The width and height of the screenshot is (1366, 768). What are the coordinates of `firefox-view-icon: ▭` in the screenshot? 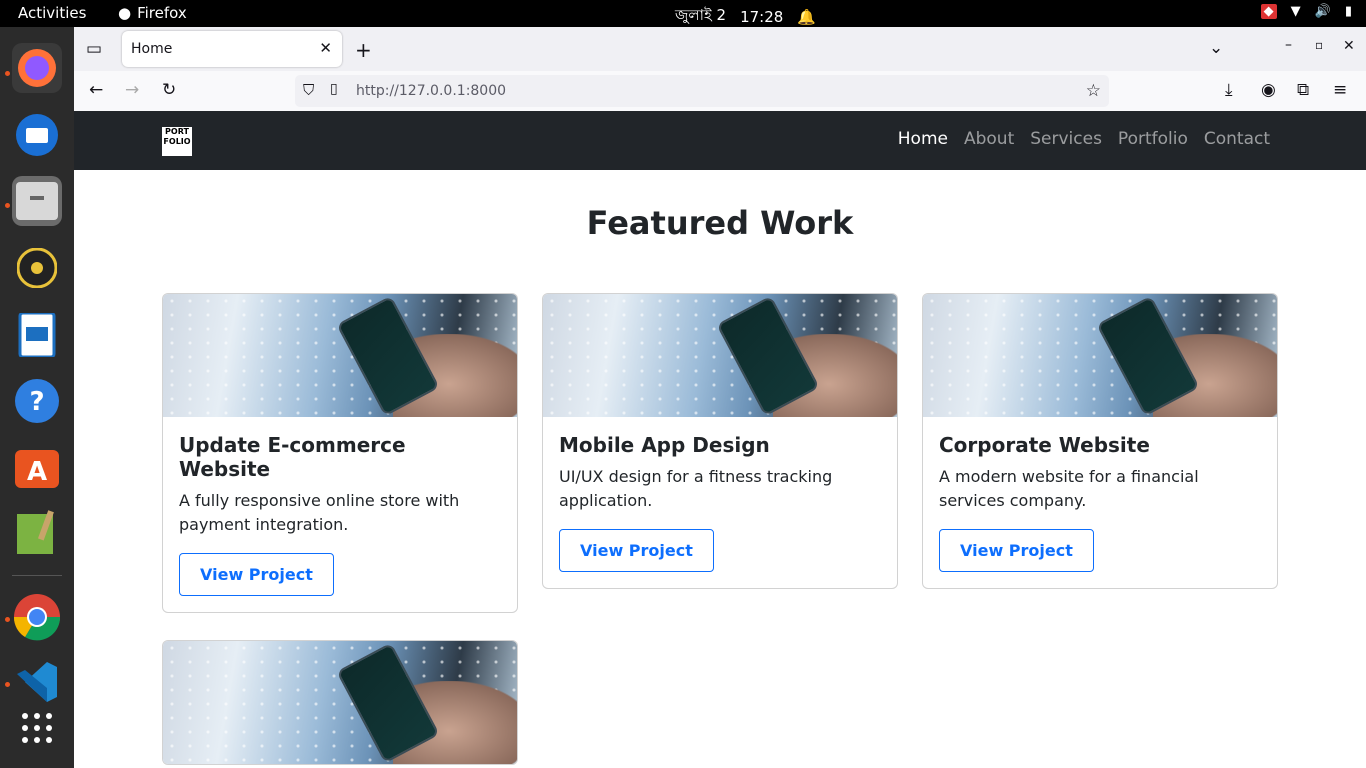 It's located at (94, 49).